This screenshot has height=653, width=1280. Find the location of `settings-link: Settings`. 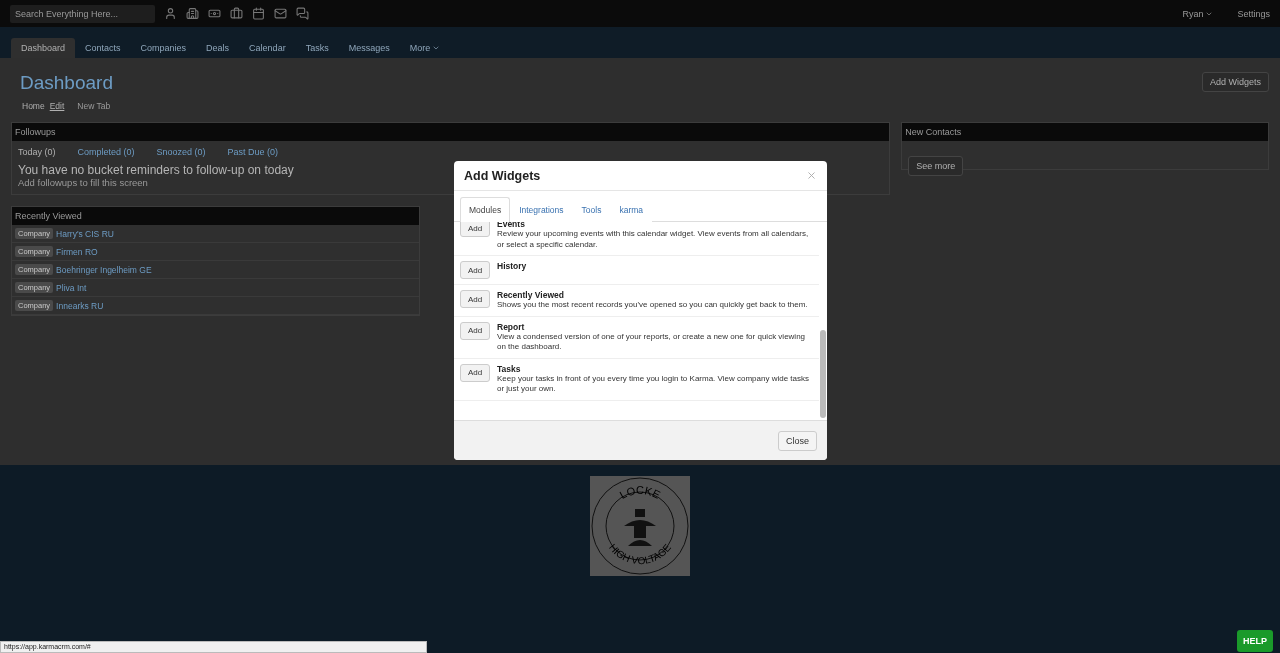

settings-link: Settings is located at coordinates (1253, 13).